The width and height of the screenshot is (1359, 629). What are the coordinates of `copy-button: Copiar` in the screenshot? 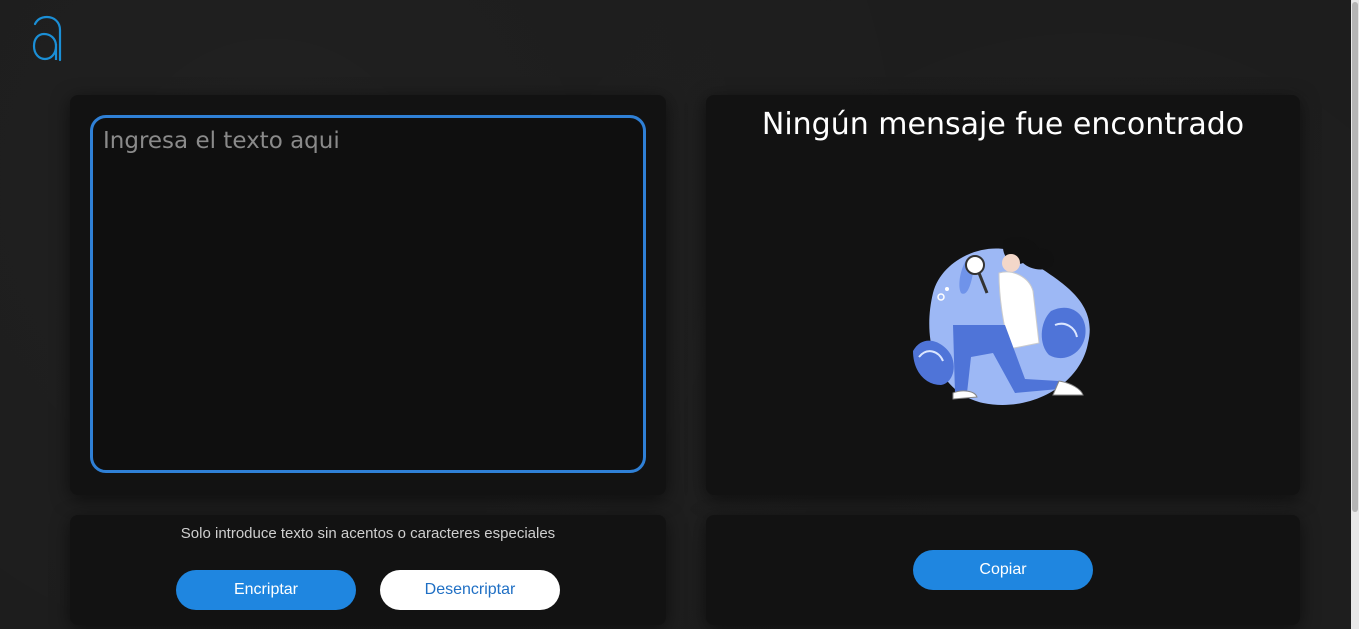 It's located at (1003, 570).